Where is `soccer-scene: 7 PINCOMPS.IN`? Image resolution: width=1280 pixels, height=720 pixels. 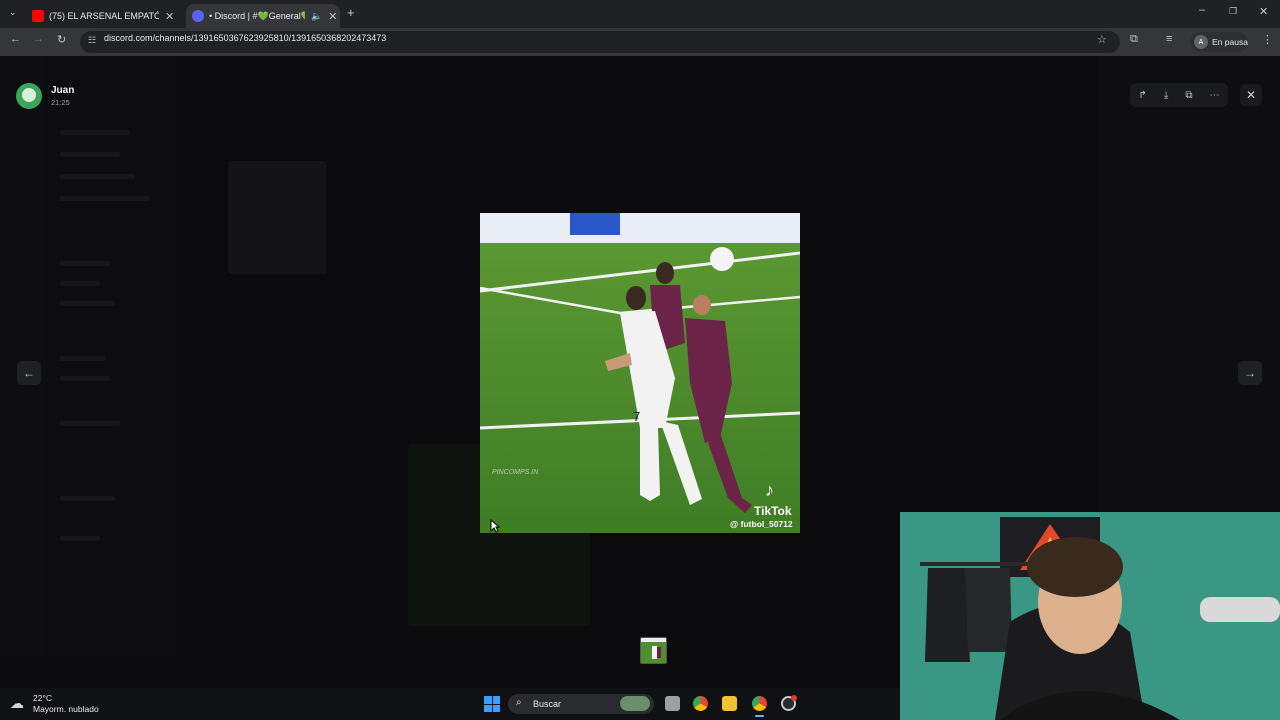 soccer-scene: 7 PINCOMPS.IN is located at coordinates (640, 373).